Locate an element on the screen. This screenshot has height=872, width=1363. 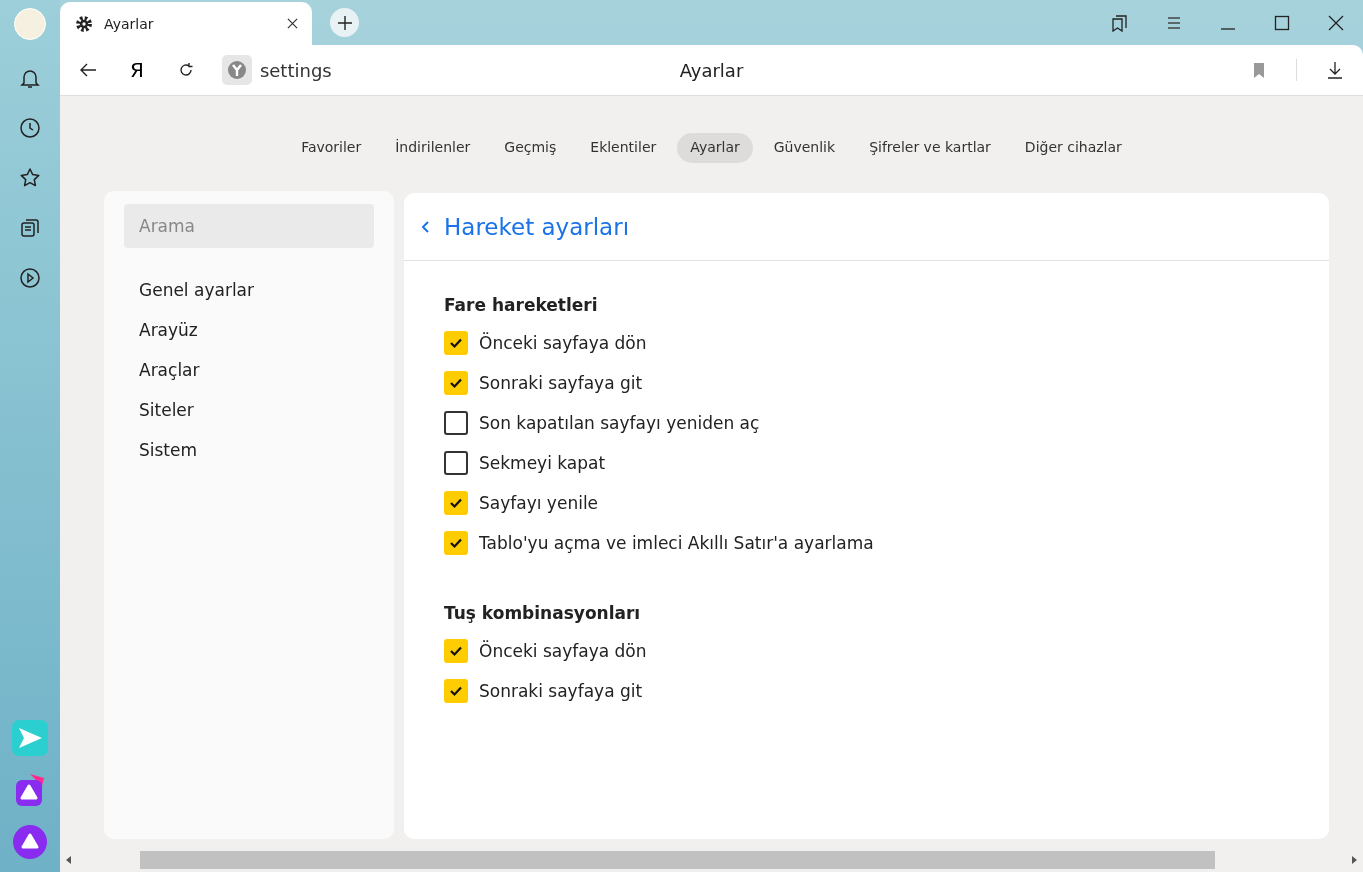
section-heading: Fare hareketleri is located at coordinates (521, 305).